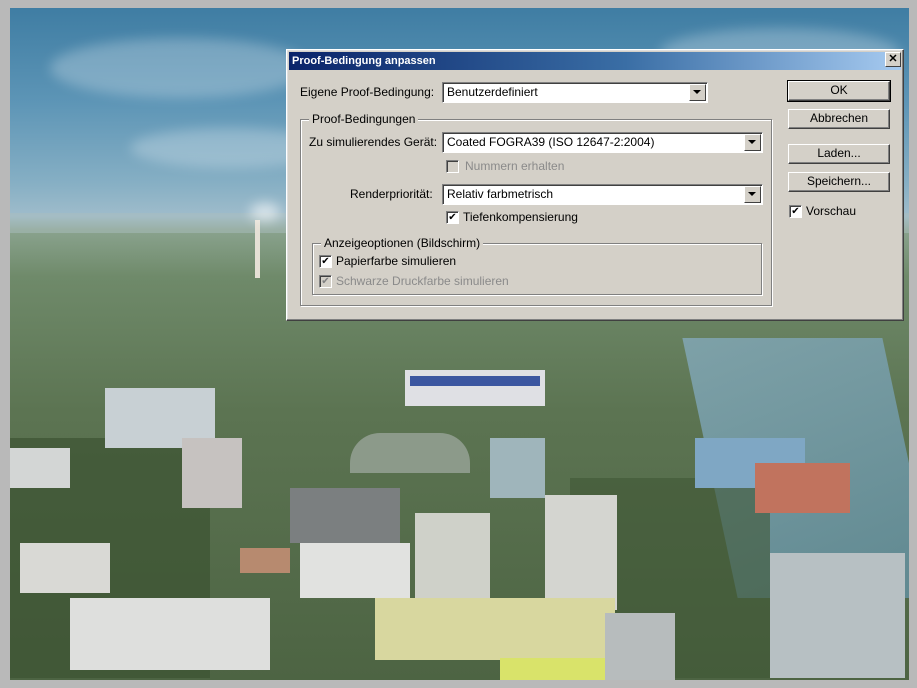  What do you see at coordinates (396, 261) in the screenshot?
I see `simulate-paper-label: Papierfarbe simulieren` at bounding box center [396, 261].